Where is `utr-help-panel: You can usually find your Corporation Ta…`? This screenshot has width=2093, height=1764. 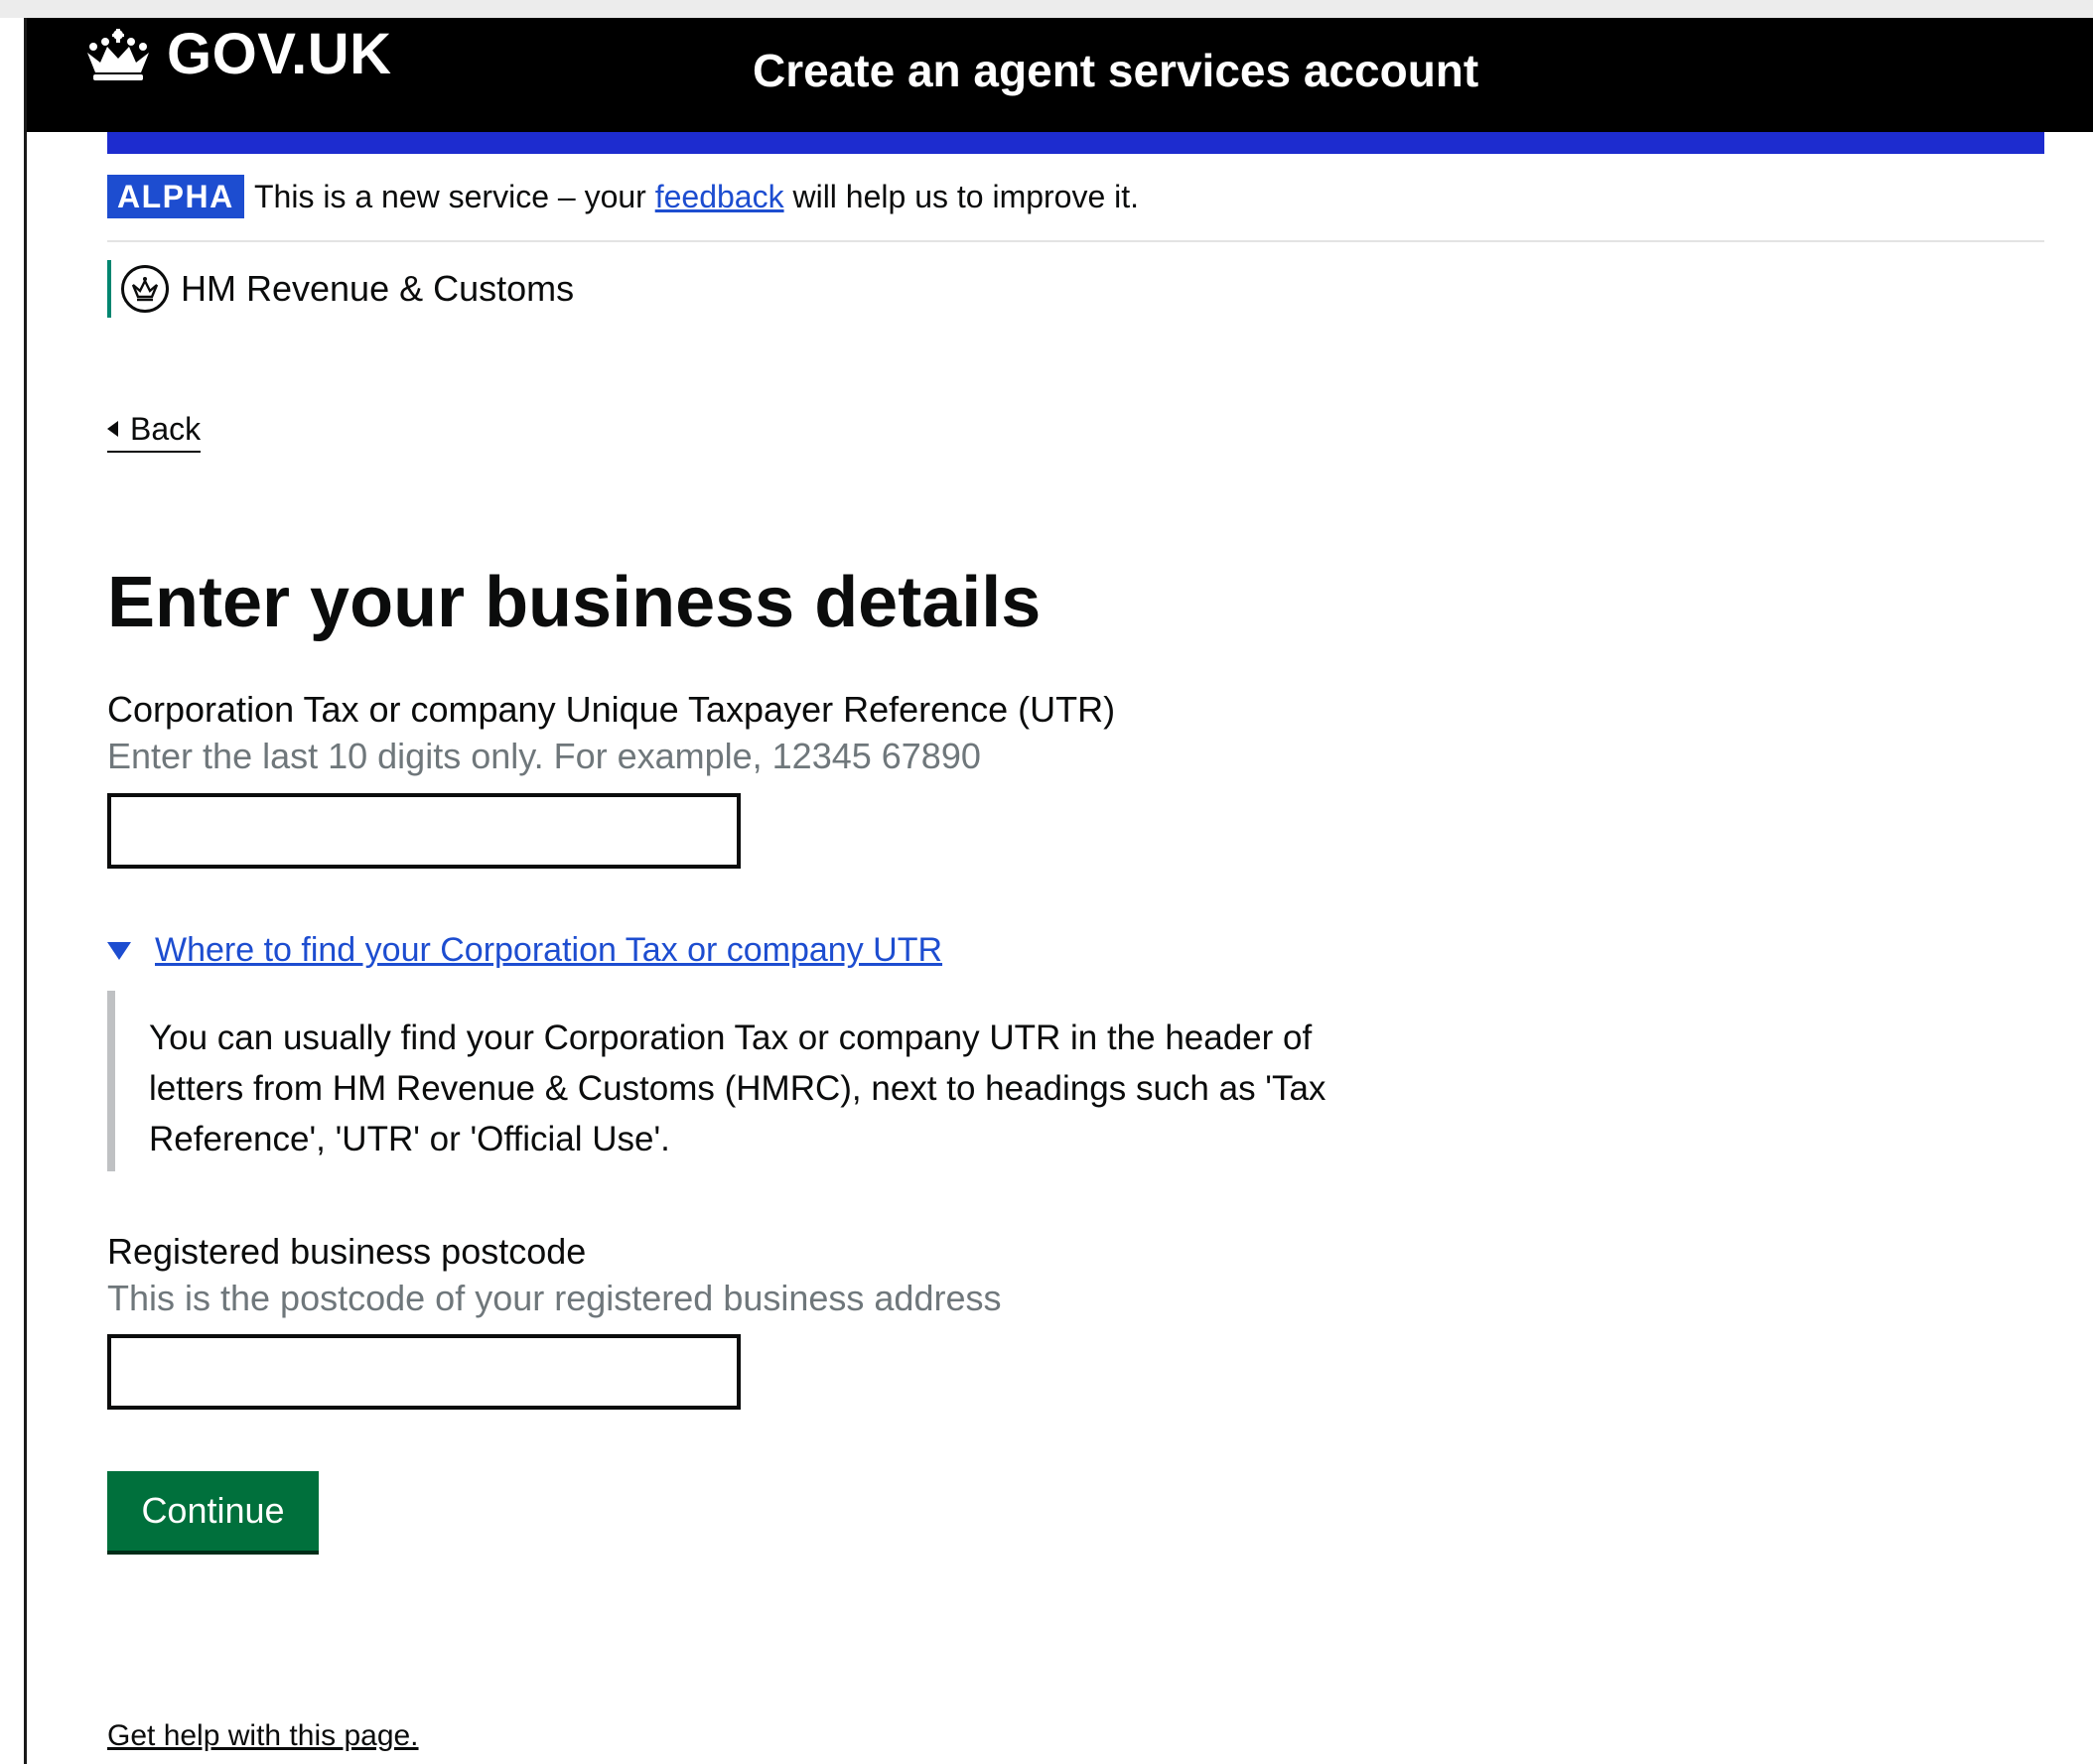 utr-help-panel: You can usually find your Corporation Ta… is located at coordinates (733, 1081).